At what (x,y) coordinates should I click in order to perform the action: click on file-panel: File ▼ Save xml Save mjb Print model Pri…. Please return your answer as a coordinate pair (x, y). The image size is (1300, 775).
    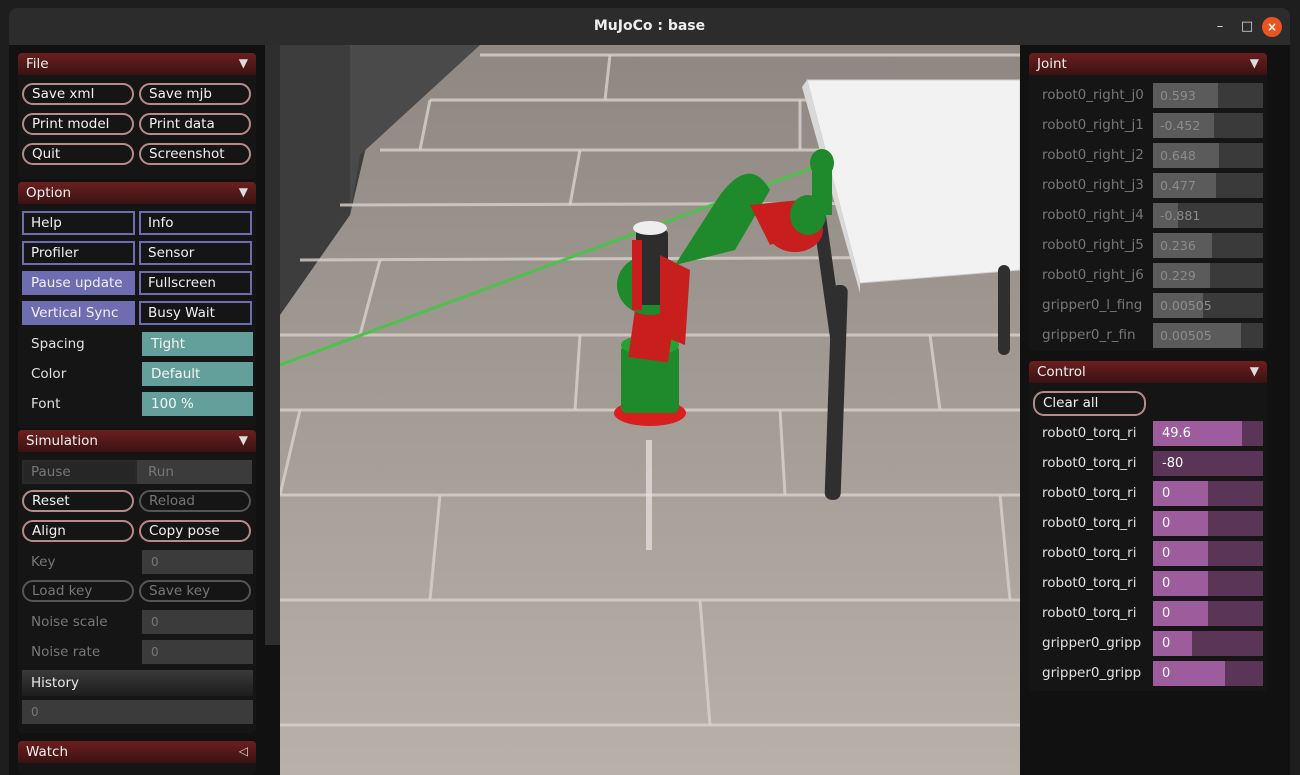
    Looking at the image, I should click on (137, 116).